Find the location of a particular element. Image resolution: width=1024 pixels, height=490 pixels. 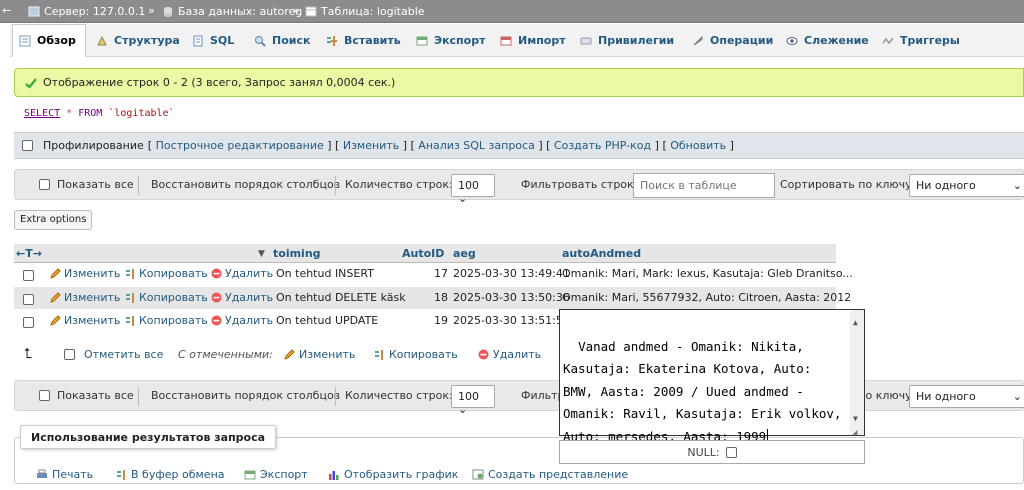

cell-autoid: 17 is located at coordinates (441, 273).